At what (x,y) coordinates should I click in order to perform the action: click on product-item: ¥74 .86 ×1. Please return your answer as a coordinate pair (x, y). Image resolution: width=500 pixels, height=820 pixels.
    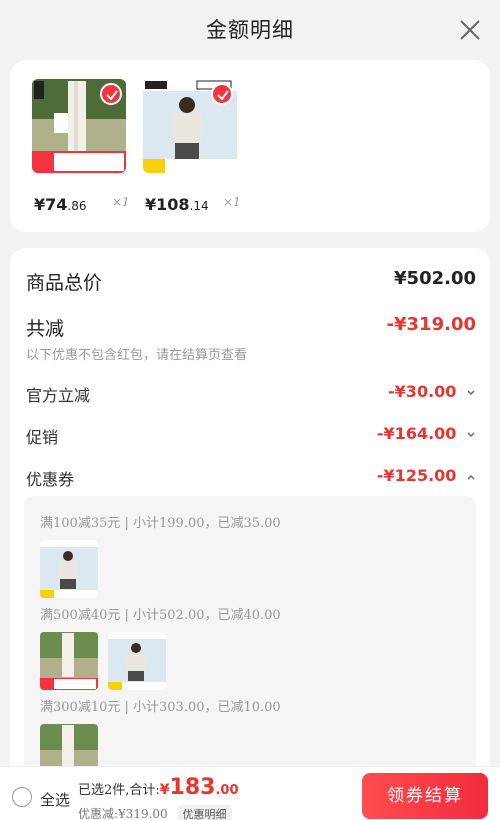
    Looking at the image, I should click on (81, 146).